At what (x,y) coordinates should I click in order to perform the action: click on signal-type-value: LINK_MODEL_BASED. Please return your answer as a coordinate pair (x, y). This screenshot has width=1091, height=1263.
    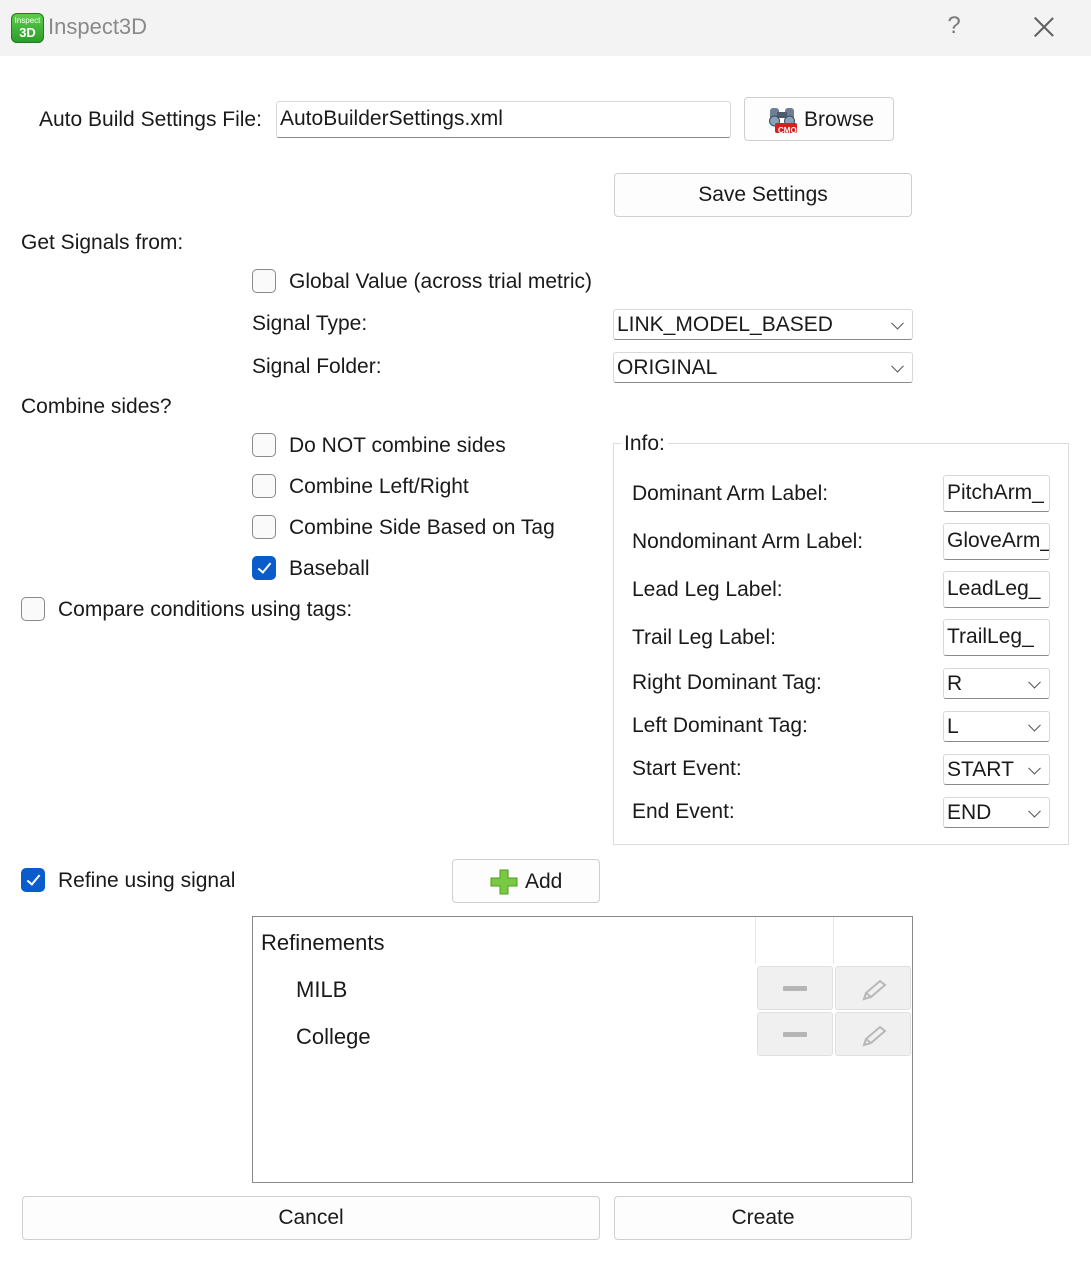
    Looking at the image, I should click on (725, 324).